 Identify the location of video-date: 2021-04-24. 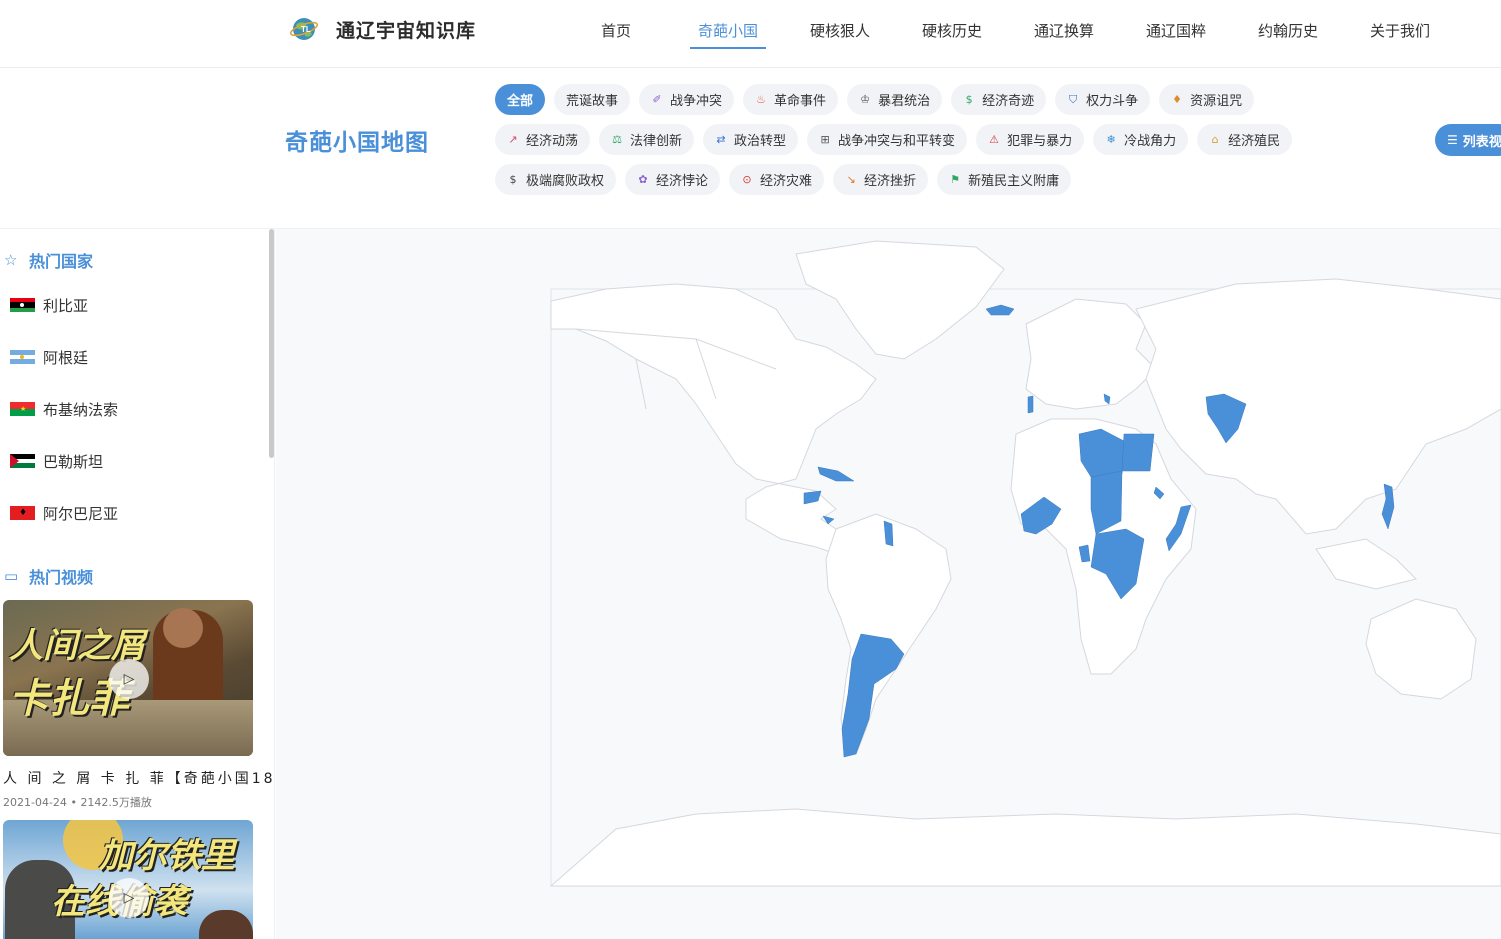
(35, 802).